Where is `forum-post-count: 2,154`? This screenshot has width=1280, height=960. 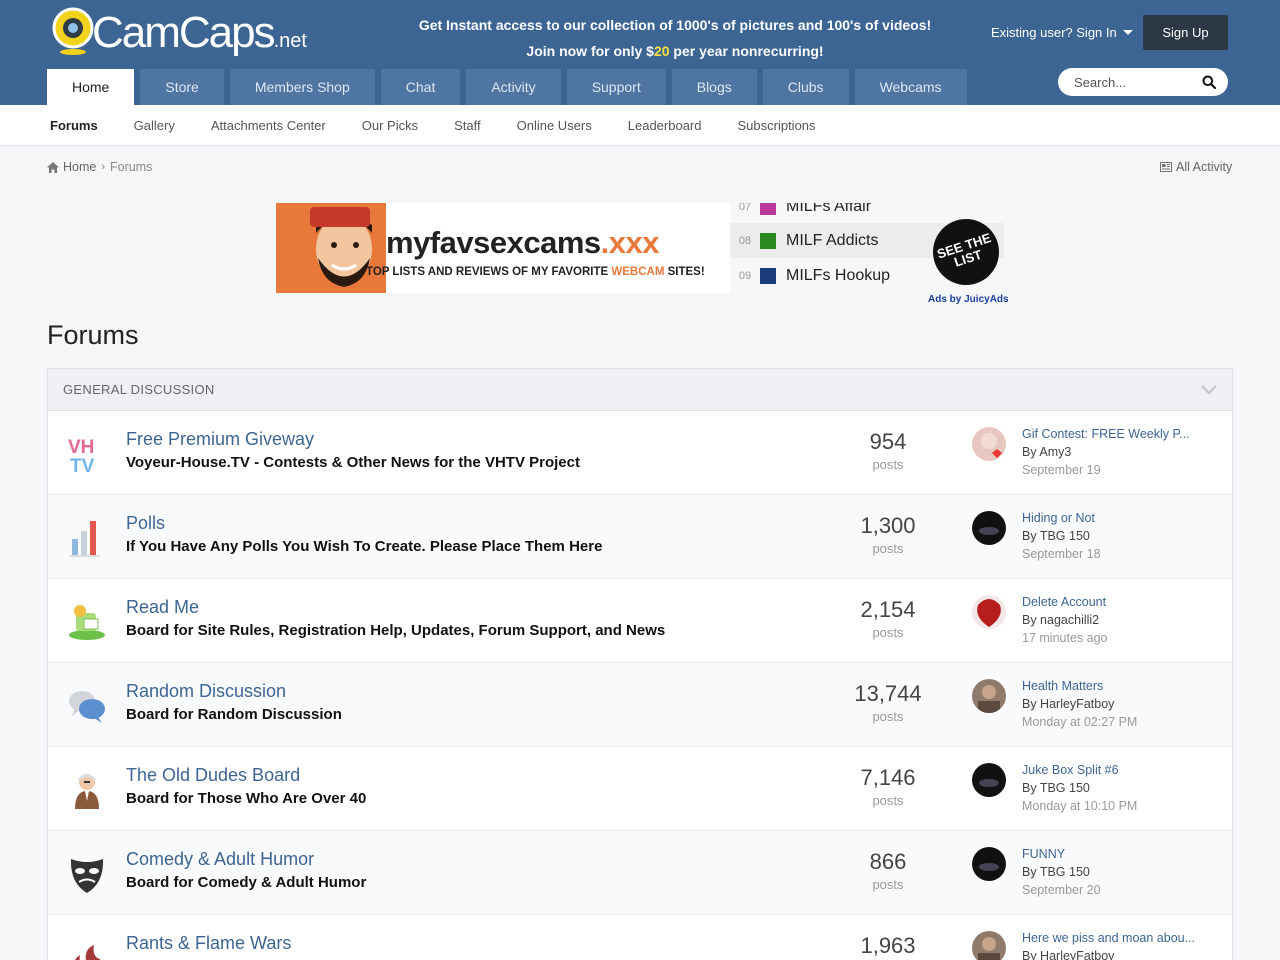 forum-post-count: 2,154 is located at coordinates (888, 609).